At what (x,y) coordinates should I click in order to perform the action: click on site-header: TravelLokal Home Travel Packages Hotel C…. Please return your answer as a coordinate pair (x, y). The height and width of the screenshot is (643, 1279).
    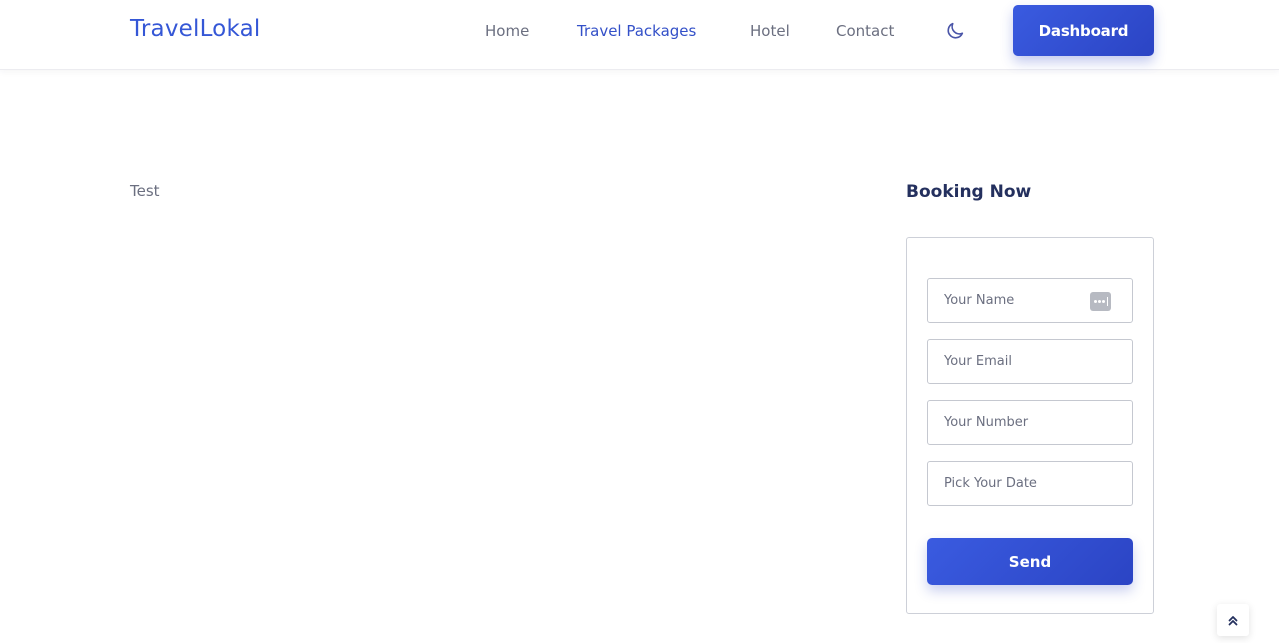
    Looking at the image, I should click on (639, 35).